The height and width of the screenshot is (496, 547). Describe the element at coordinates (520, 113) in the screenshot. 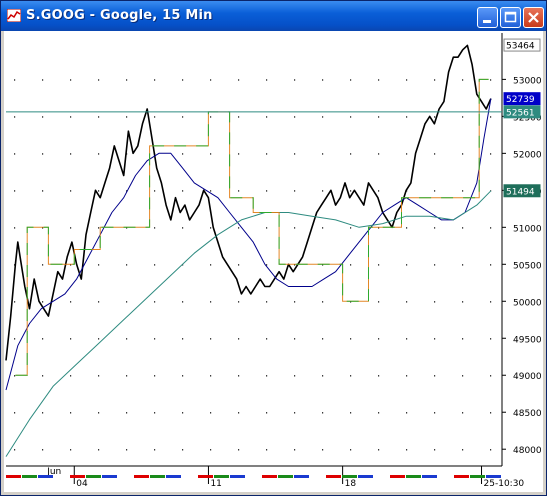

I see `value-tag-label: 52561` at that location.